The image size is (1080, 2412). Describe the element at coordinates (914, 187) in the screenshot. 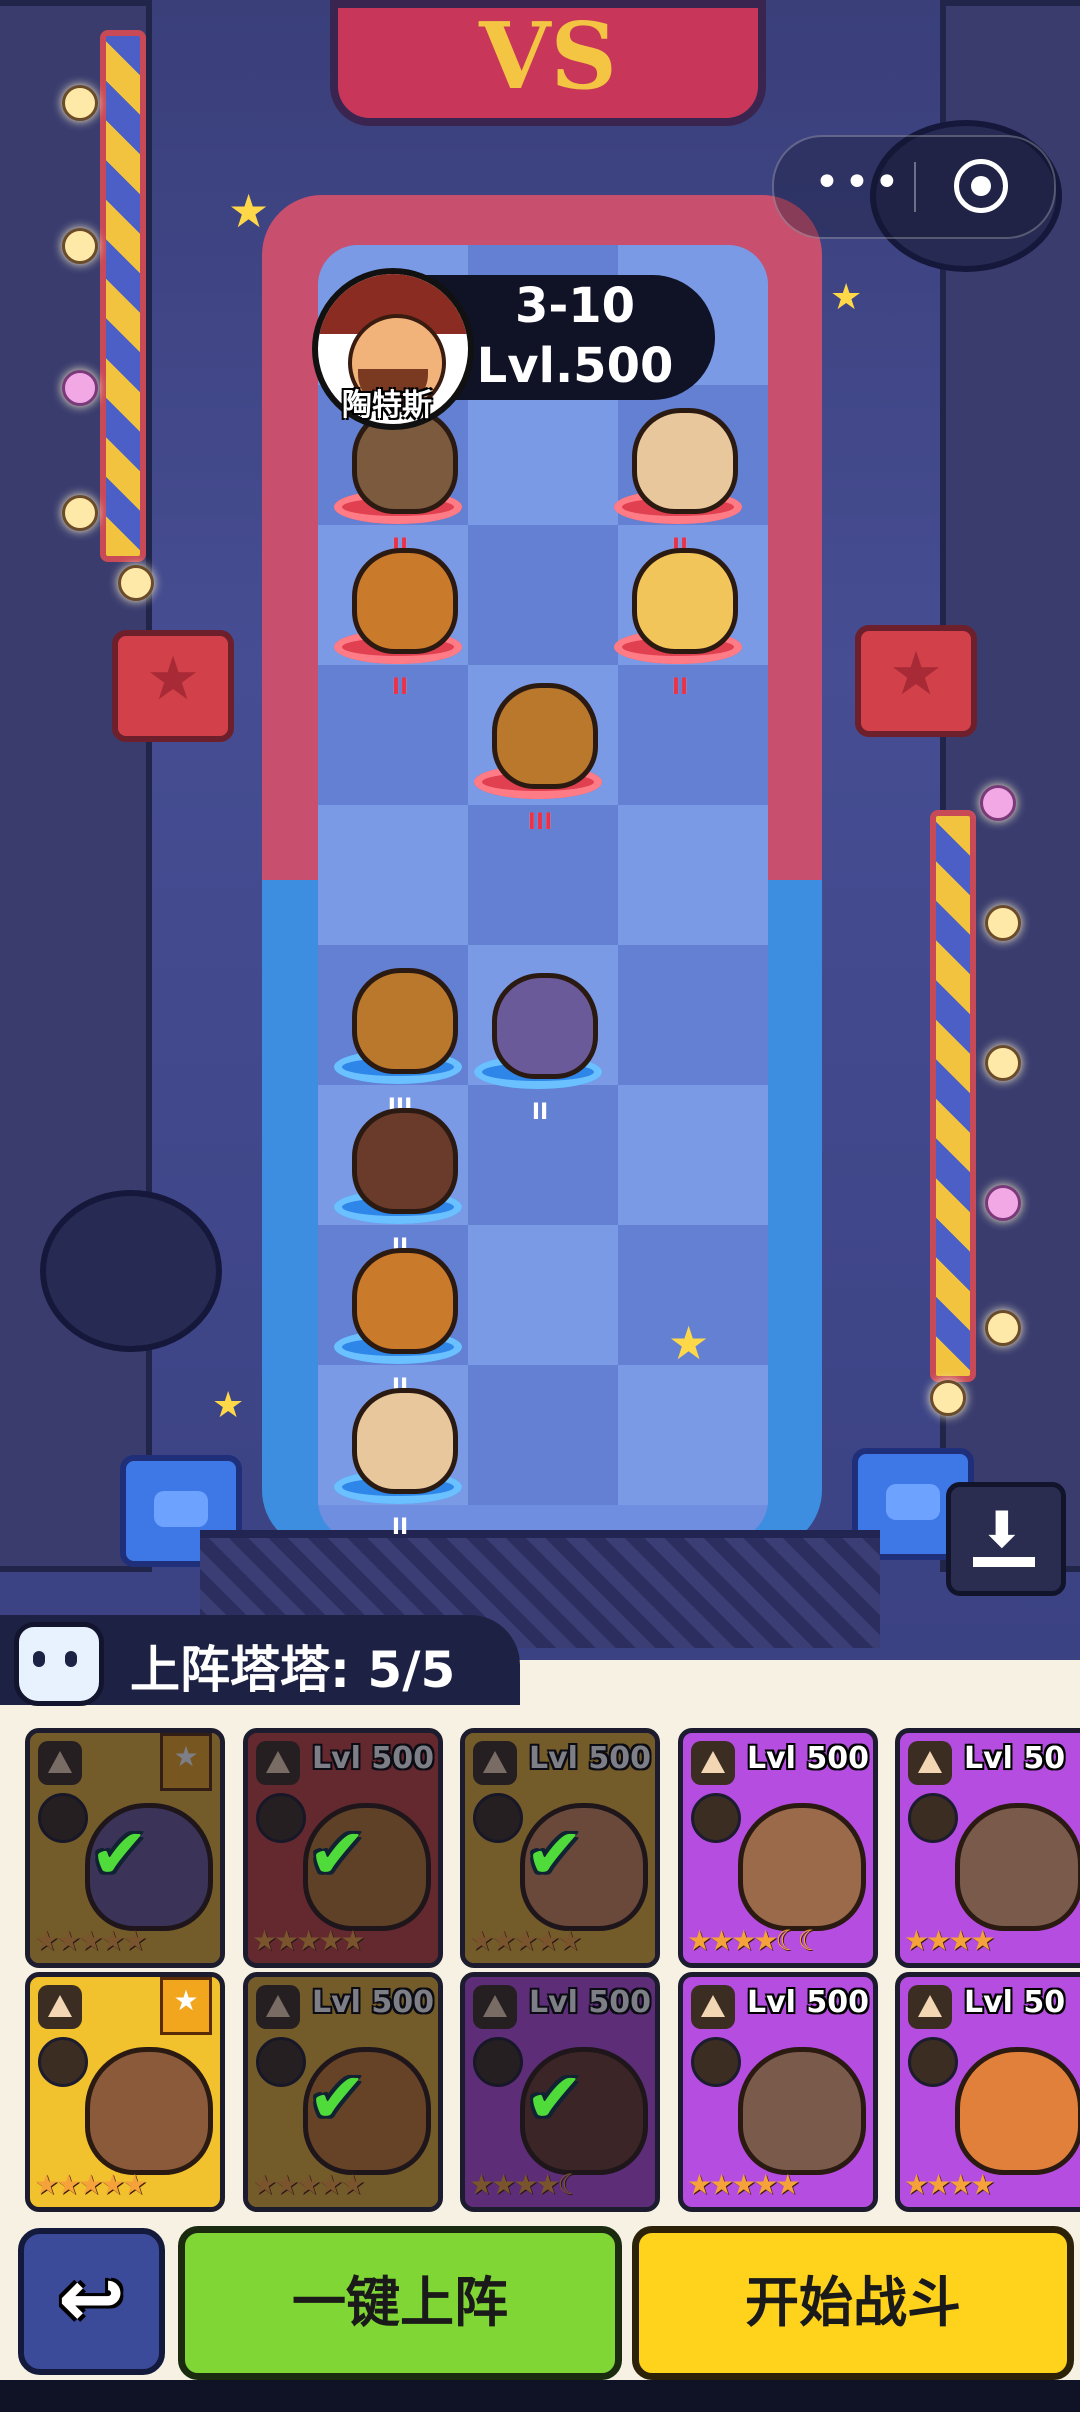

I see `miniprogram-capsule: •••` at that location.